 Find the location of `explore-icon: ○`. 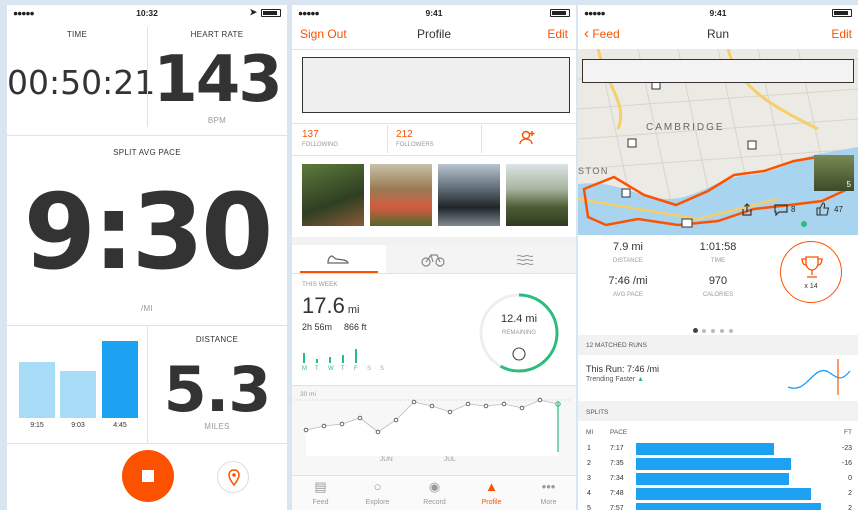

explore-icon: ○ is located at coordinates (377, 486).